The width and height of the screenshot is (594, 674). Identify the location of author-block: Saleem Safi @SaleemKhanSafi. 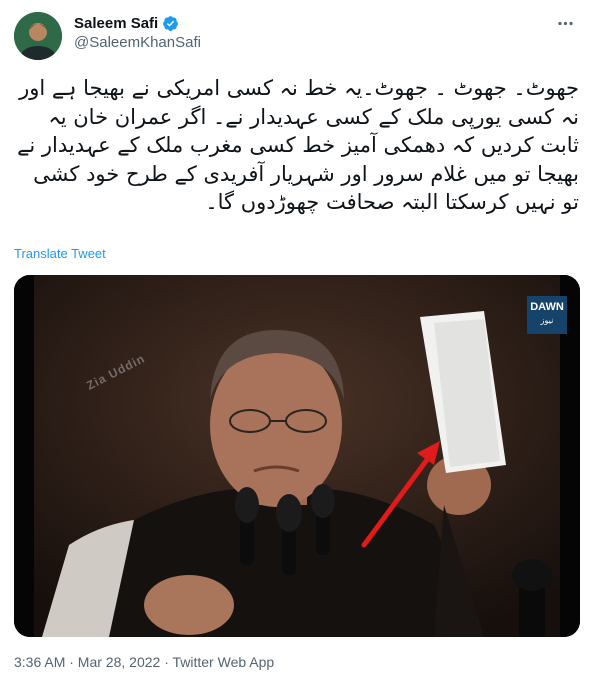
(137, 33).